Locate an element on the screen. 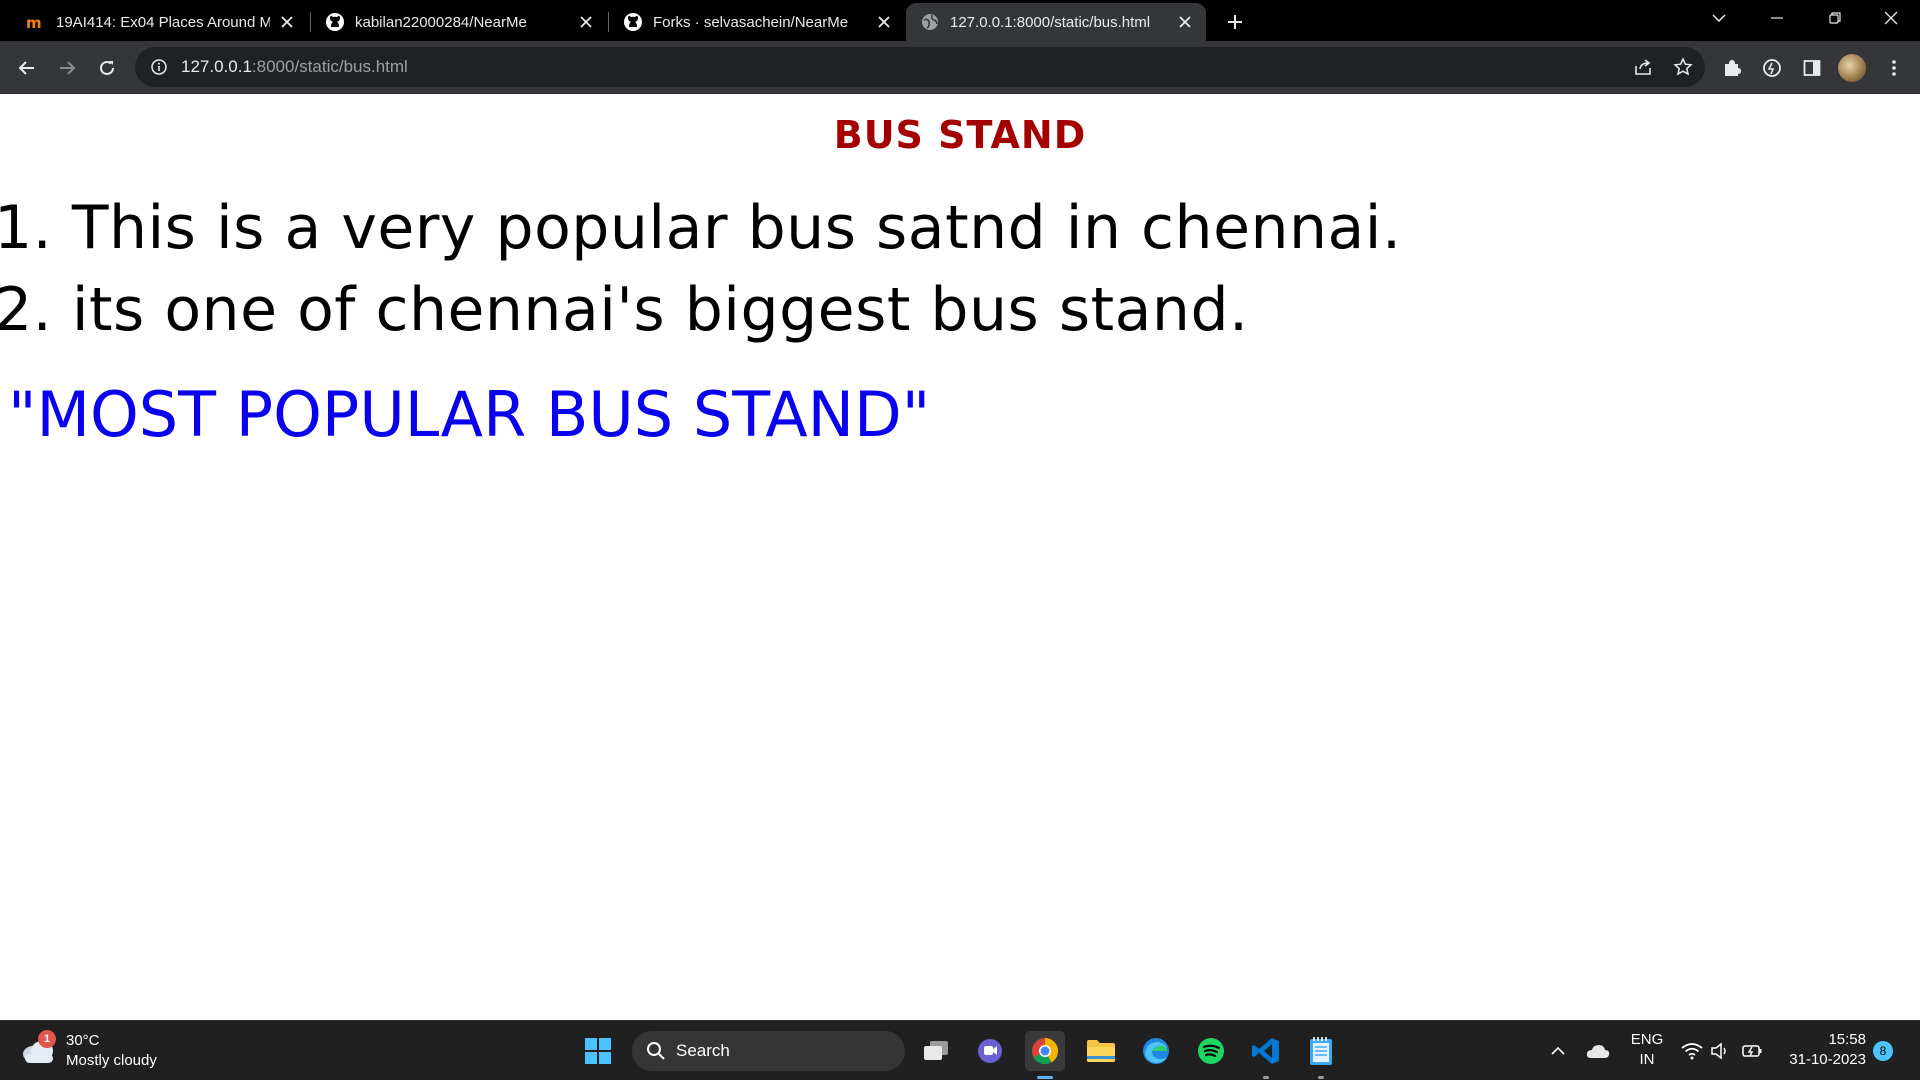 The height and width of the screenshot is (1080, 1920). edge-icon is located at coordinates (1156, 1051).